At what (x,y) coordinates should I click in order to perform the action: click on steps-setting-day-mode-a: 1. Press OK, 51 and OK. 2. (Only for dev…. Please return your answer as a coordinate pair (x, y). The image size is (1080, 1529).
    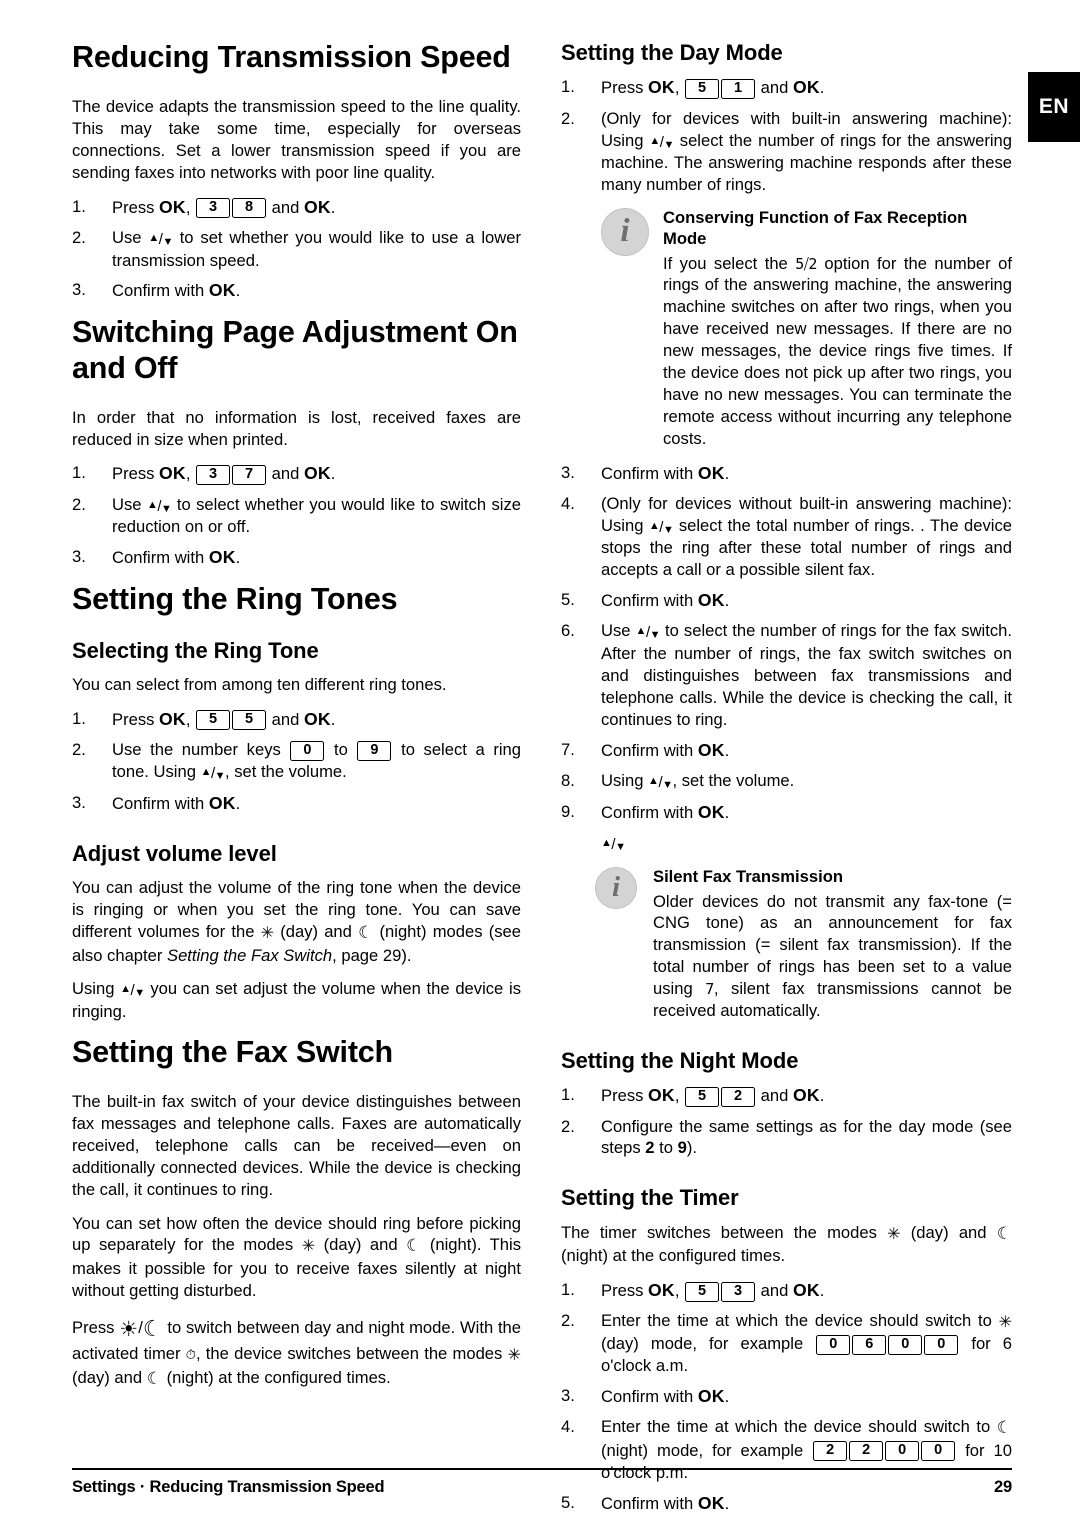
    Looking at the image, I should click on (786, 136).